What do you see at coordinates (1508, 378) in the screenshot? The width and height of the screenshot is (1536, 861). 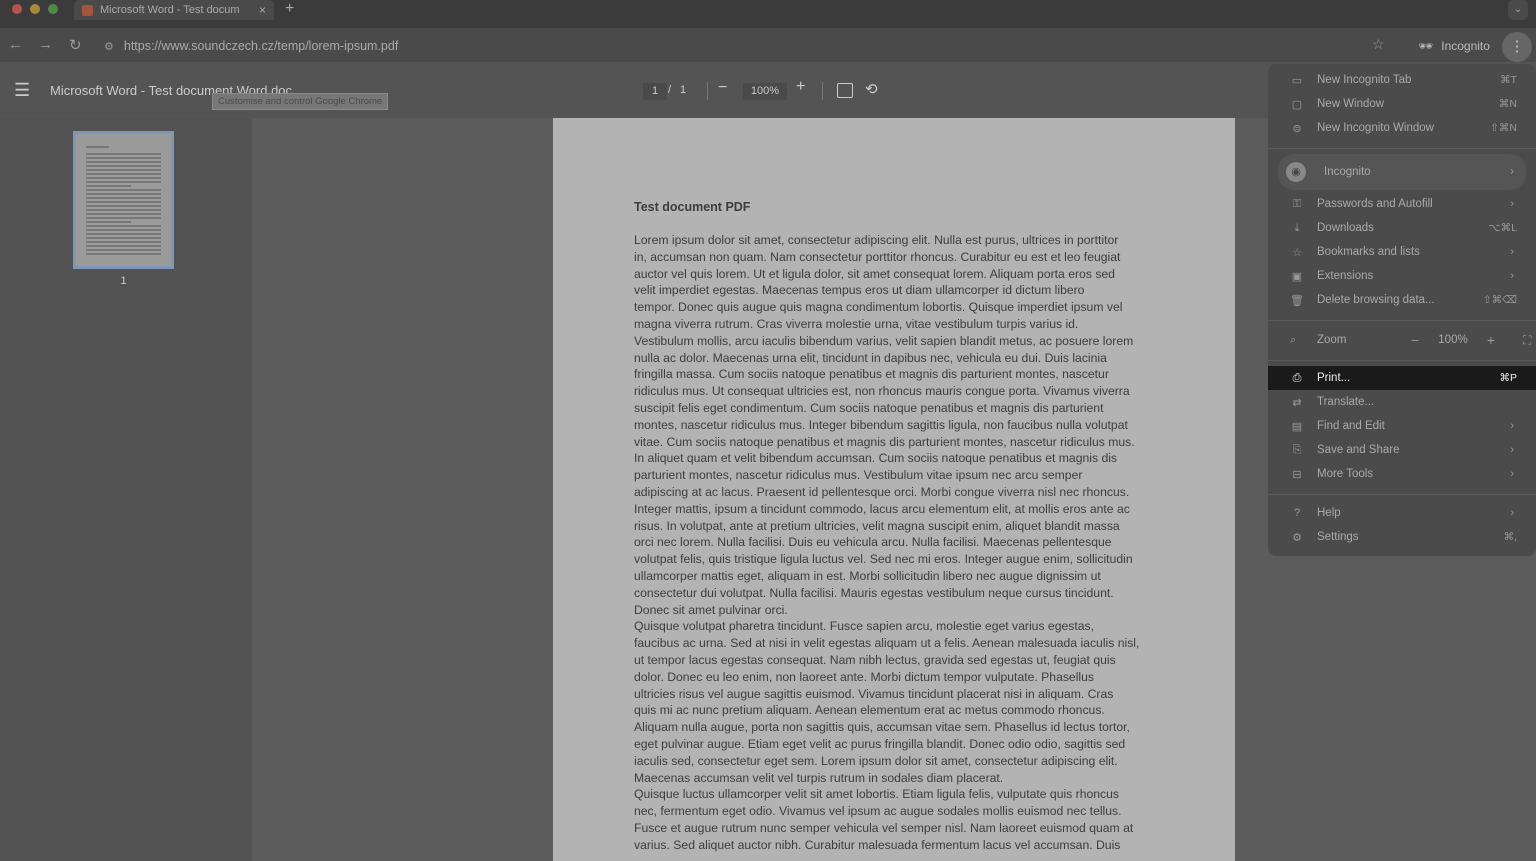 I see `menu-item-shortcut: ⌘P` at bounding box center [1508, 378].